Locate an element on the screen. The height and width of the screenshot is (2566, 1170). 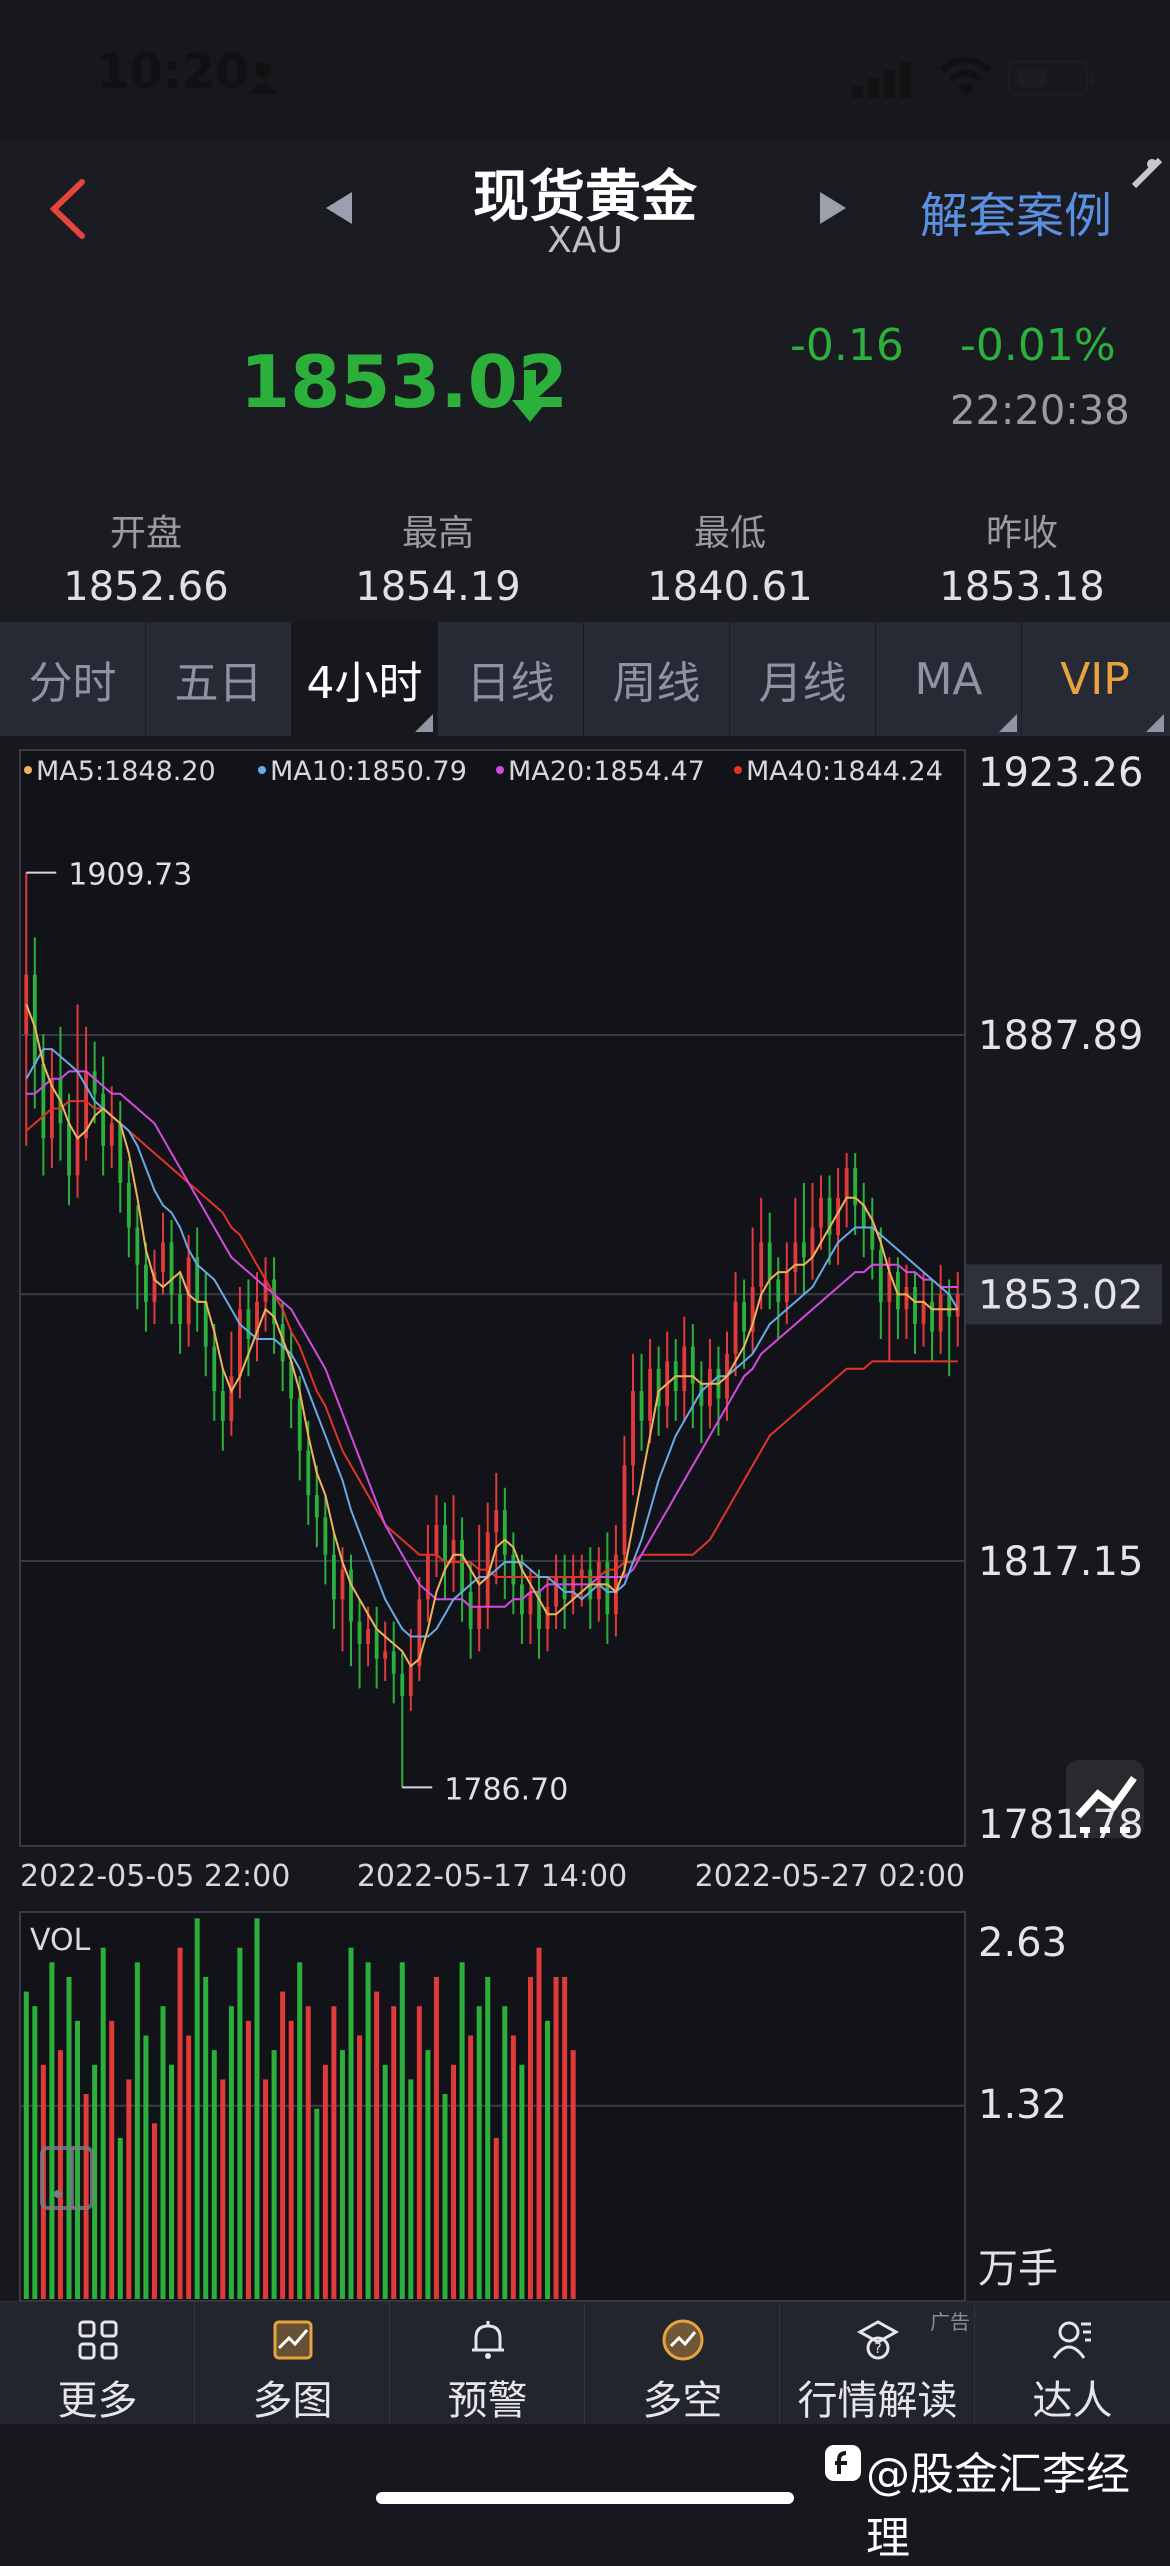
tab-weekly: 周线 is located at coordinates (657, 679).